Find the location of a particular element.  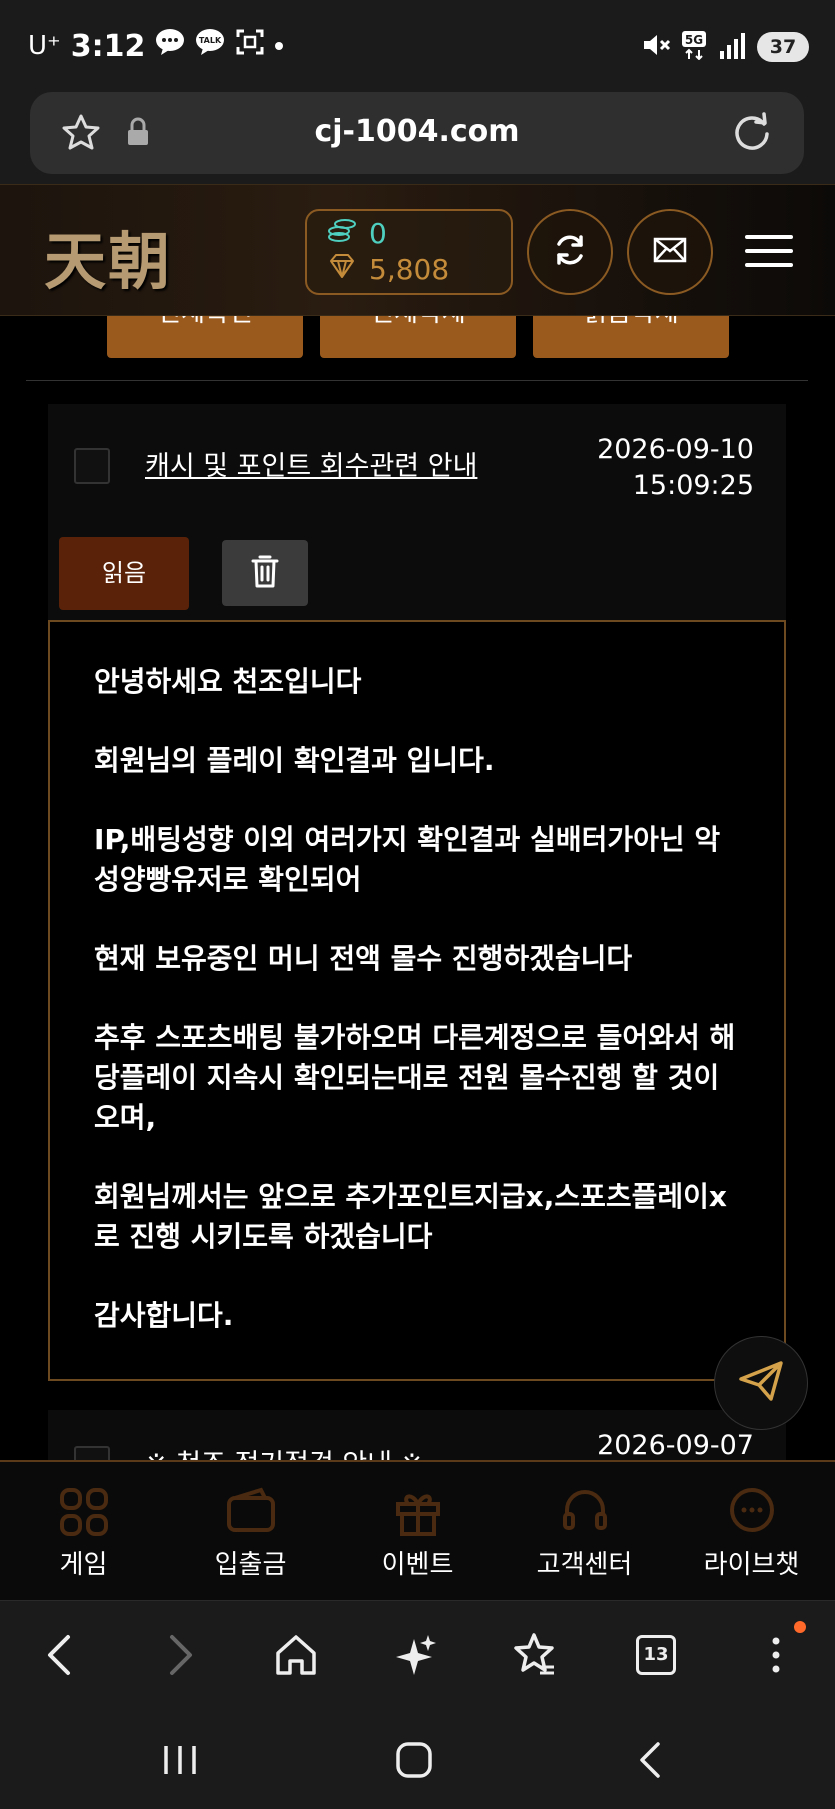

points-balance: 5,808 is located at coordinates (409, 269).